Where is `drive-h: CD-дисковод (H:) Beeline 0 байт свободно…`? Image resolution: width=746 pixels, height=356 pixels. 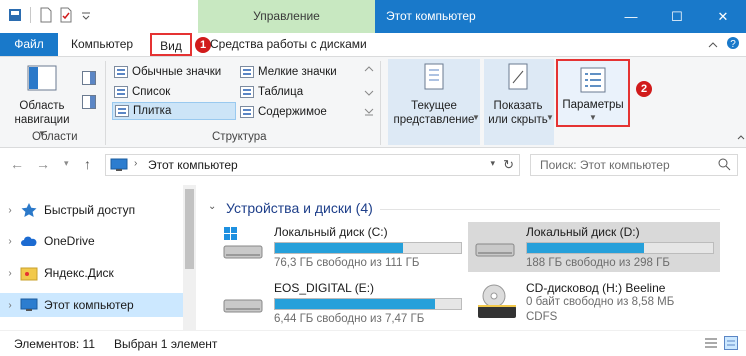 drive-h: CD-дисковод (H:) Beeline 0 байт свободно… is located at coordinates (594, 303).